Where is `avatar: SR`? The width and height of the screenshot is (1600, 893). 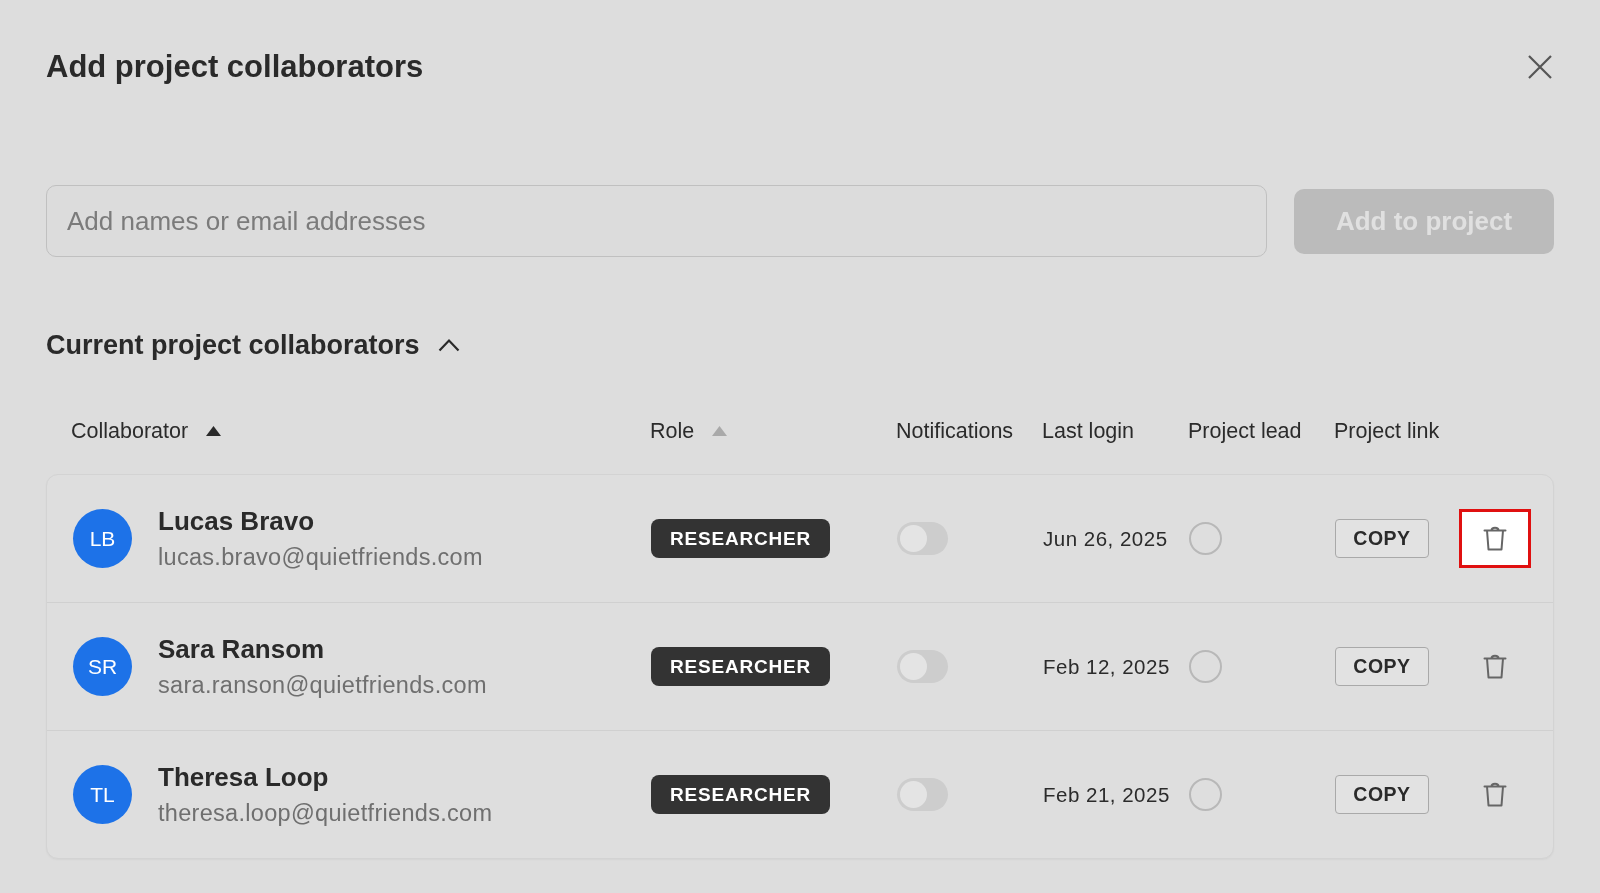 avatar: SR is located at coordinates (102, 666).